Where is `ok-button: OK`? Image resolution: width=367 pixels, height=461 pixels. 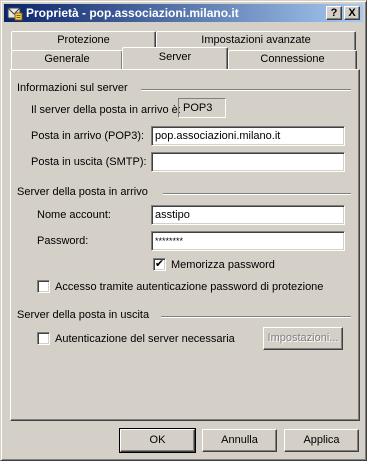 ok-button: OK is located at coordinates (157, 440).